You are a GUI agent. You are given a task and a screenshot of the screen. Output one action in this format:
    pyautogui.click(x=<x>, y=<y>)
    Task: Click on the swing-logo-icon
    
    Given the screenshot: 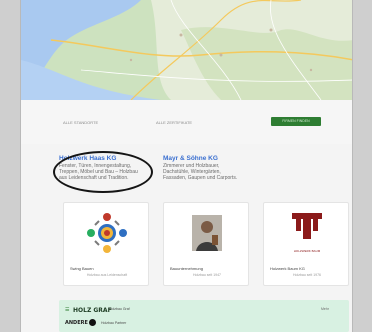 What is the action you would take?
    pyautogui.click(x=107, y=233)
    